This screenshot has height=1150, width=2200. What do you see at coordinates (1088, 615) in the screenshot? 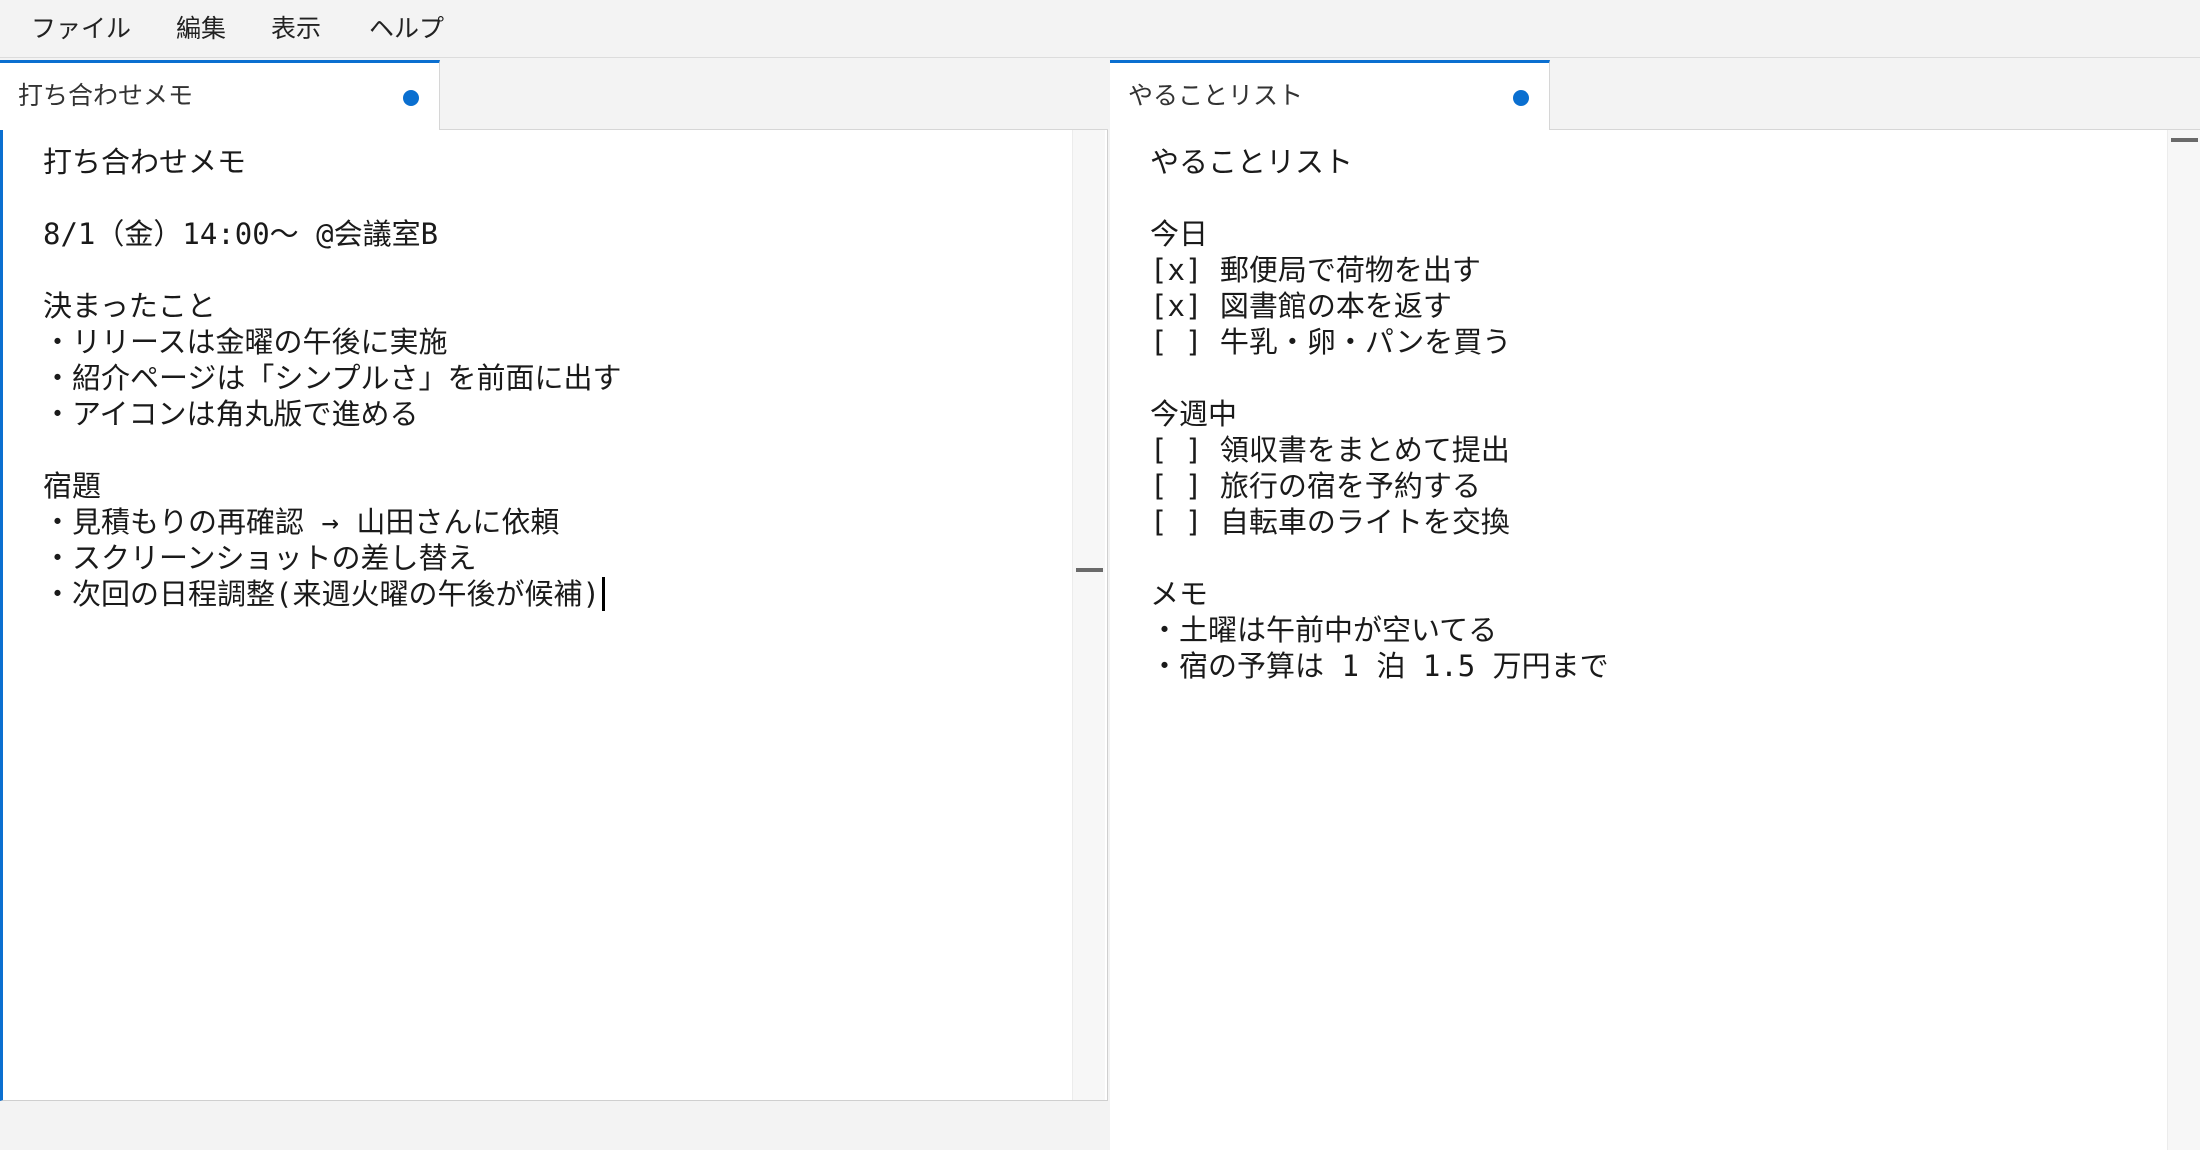
I see `left-scrollbar` at bounding box center [1088, 615].